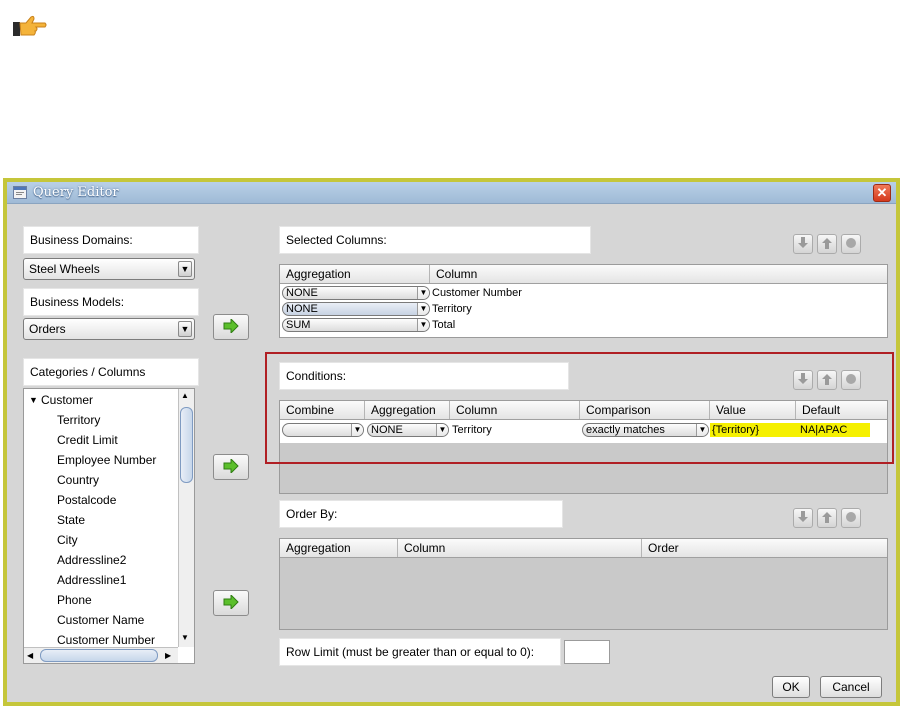 The width and height of the screenshot is (905, 715). I want to click on comparison-select: exactly matches ▼, so click(645, 430).